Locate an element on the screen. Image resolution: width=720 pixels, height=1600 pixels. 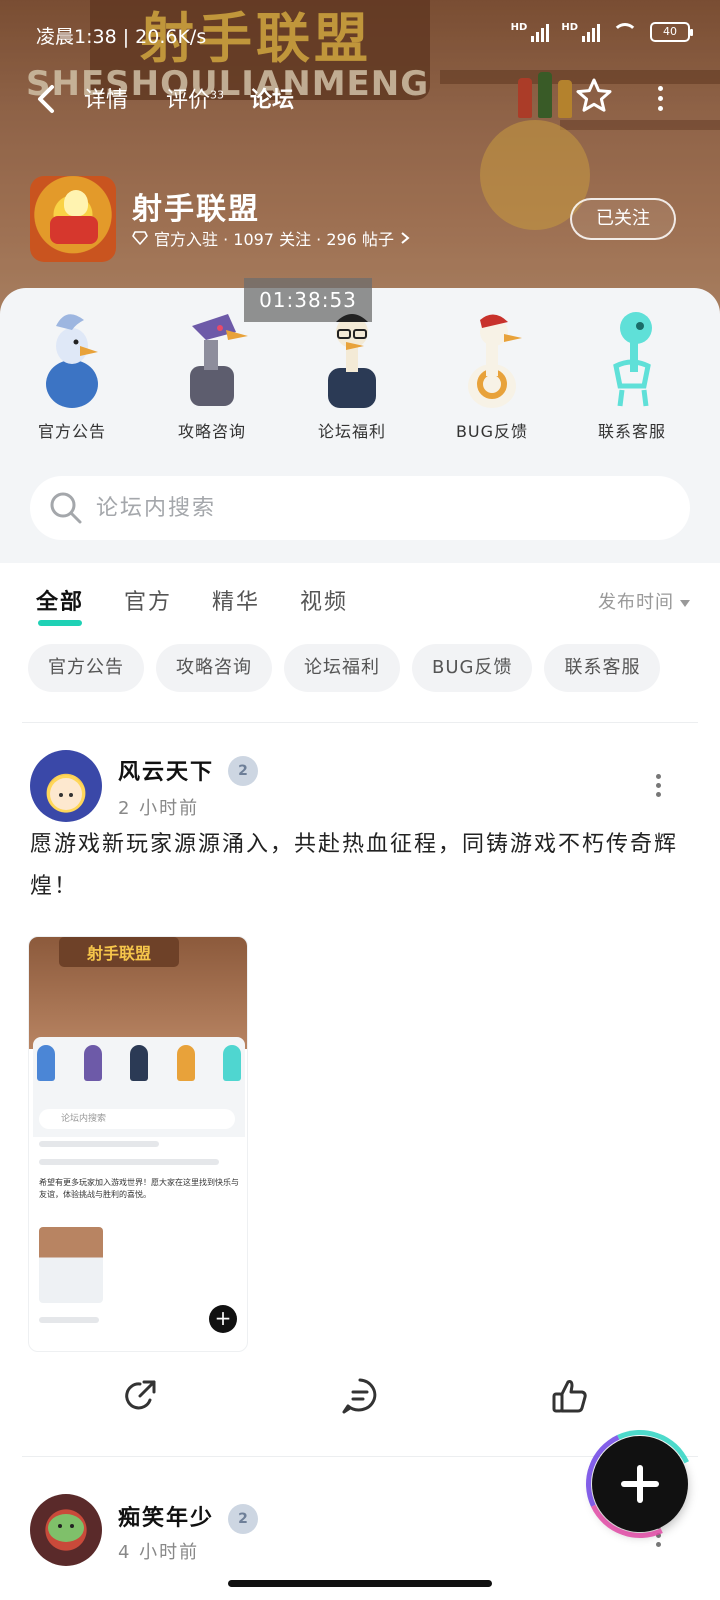
forum-search-bar is located at coordinates (360, 508).